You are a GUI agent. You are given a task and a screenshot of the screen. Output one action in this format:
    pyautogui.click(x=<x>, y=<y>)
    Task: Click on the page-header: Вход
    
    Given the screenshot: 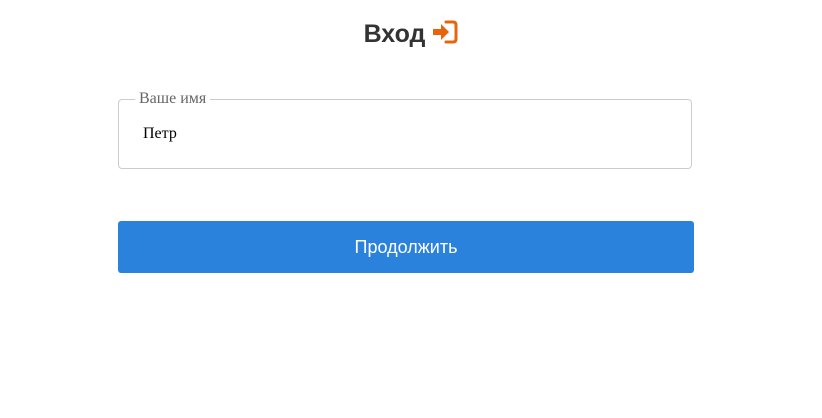 What is the action you would take?
    pyautogui.click(x=411, y=34)
    